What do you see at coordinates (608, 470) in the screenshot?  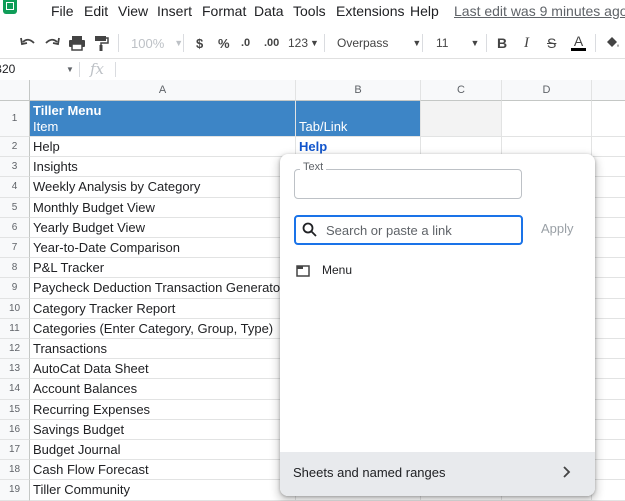 I see `cell-e18` at bounding box center [608, 470].